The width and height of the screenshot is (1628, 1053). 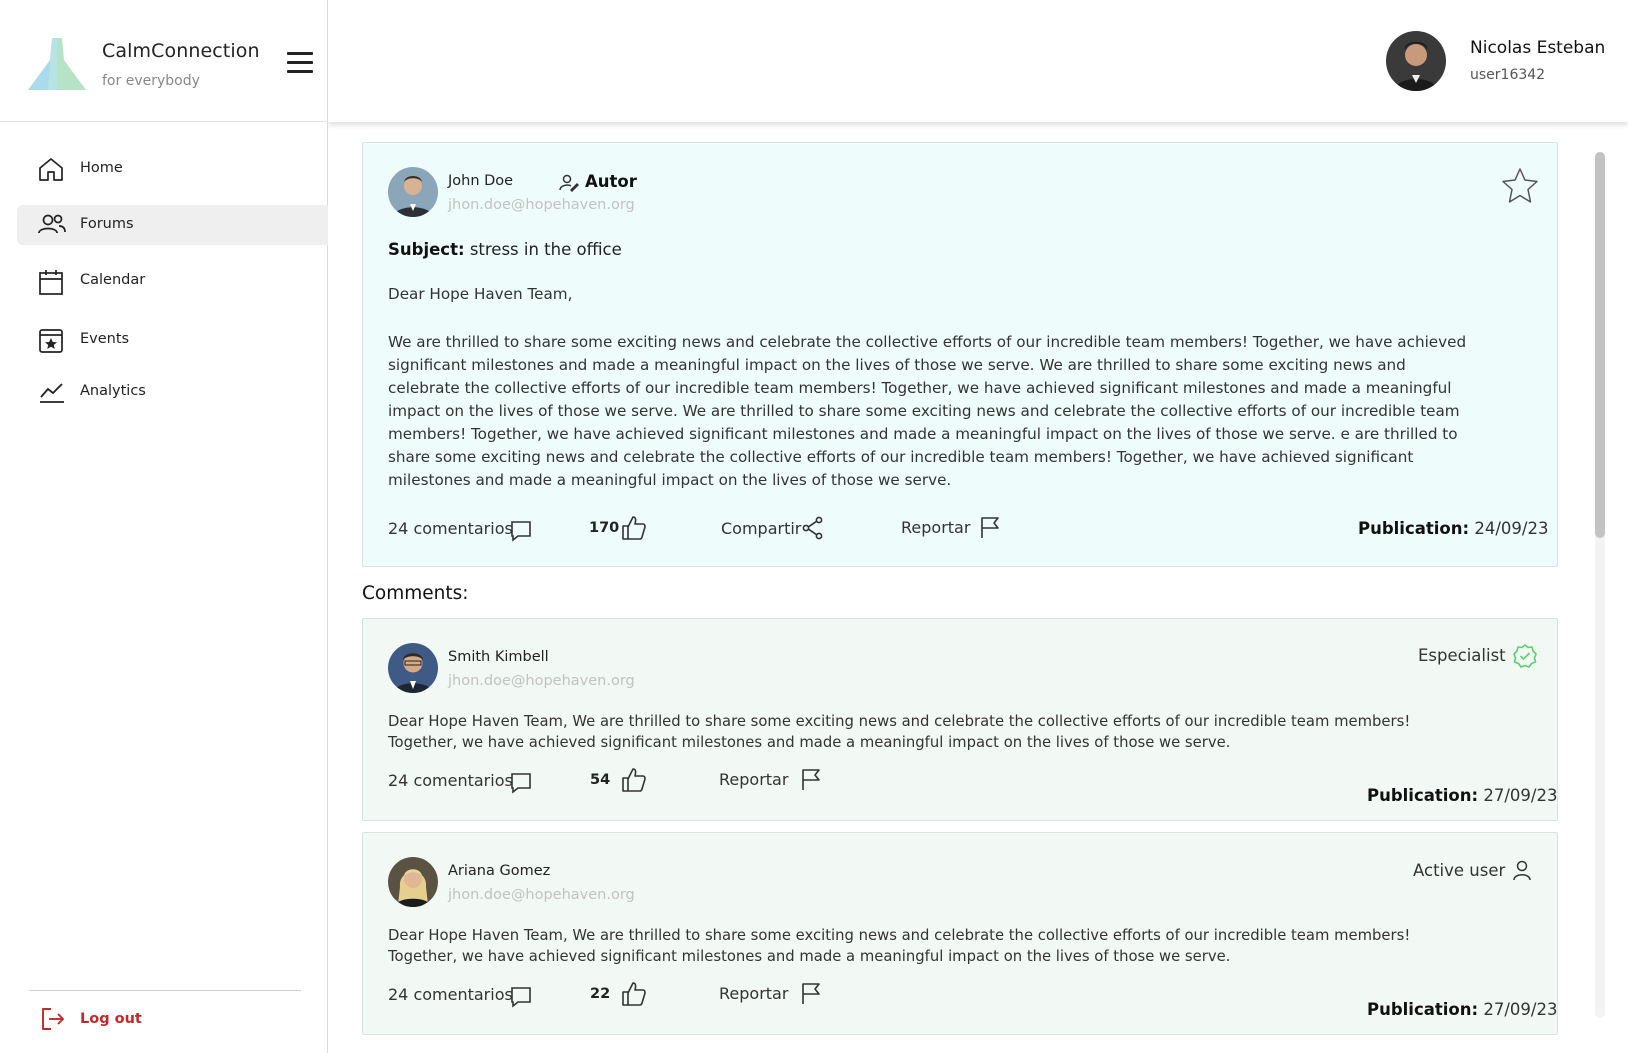 What do you see at coordinates (151, 81) in the screenshot?
I see `brand-tagline: for everybody` at bounding box center [151, 81].